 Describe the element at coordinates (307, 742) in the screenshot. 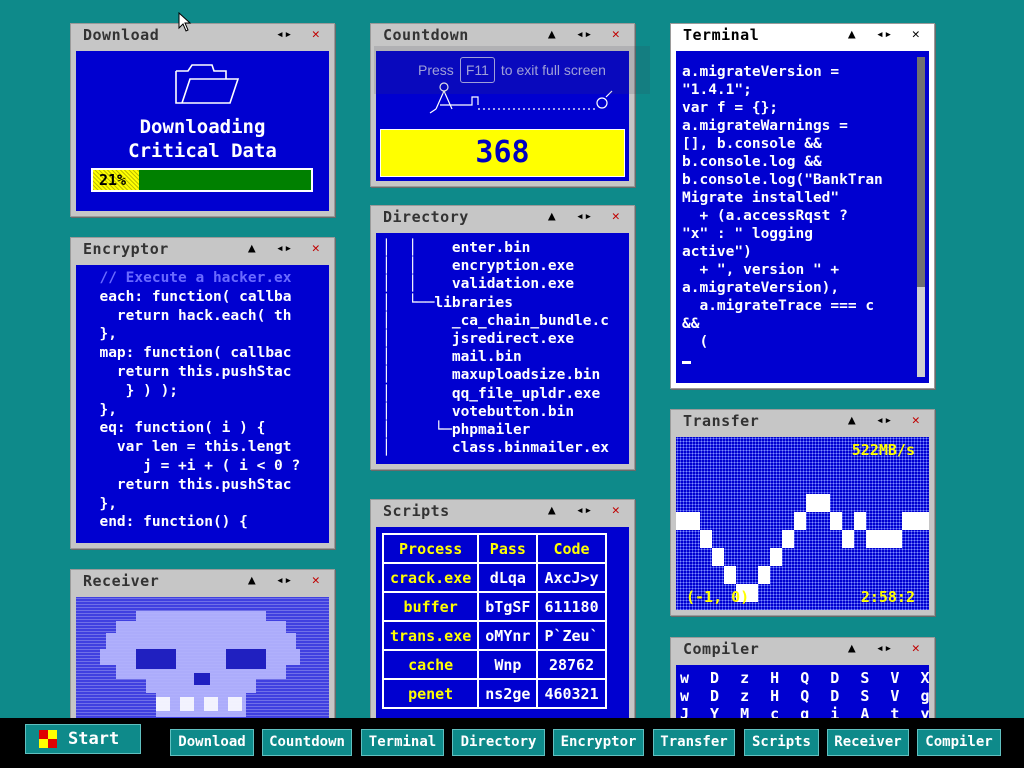

I see `taskbar-item-countdown: Countdown` at that location.